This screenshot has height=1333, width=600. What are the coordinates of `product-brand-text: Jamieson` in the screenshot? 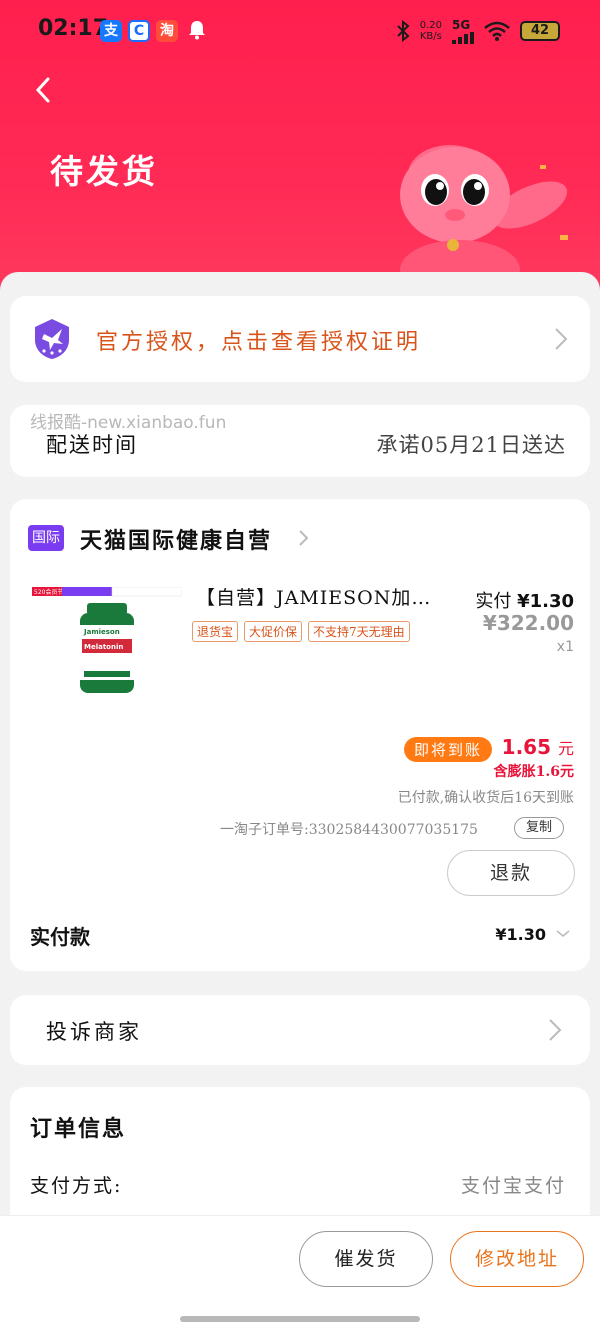 It's located at (101, 632).